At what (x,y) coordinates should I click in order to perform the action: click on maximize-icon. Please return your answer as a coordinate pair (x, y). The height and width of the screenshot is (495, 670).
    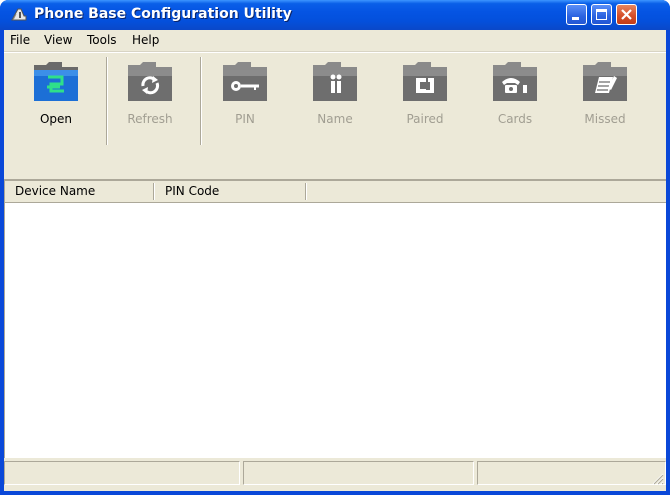
    Looking at the image, I should click on (601, 14).